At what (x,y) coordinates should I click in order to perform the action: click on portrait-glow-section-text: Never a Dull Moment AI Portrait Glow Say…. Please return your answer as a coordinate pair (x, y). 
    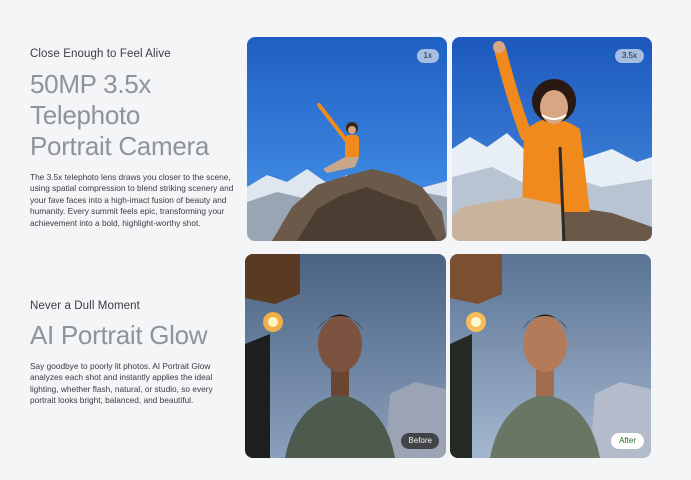
    Looking at the image, I should click on (132, 353).